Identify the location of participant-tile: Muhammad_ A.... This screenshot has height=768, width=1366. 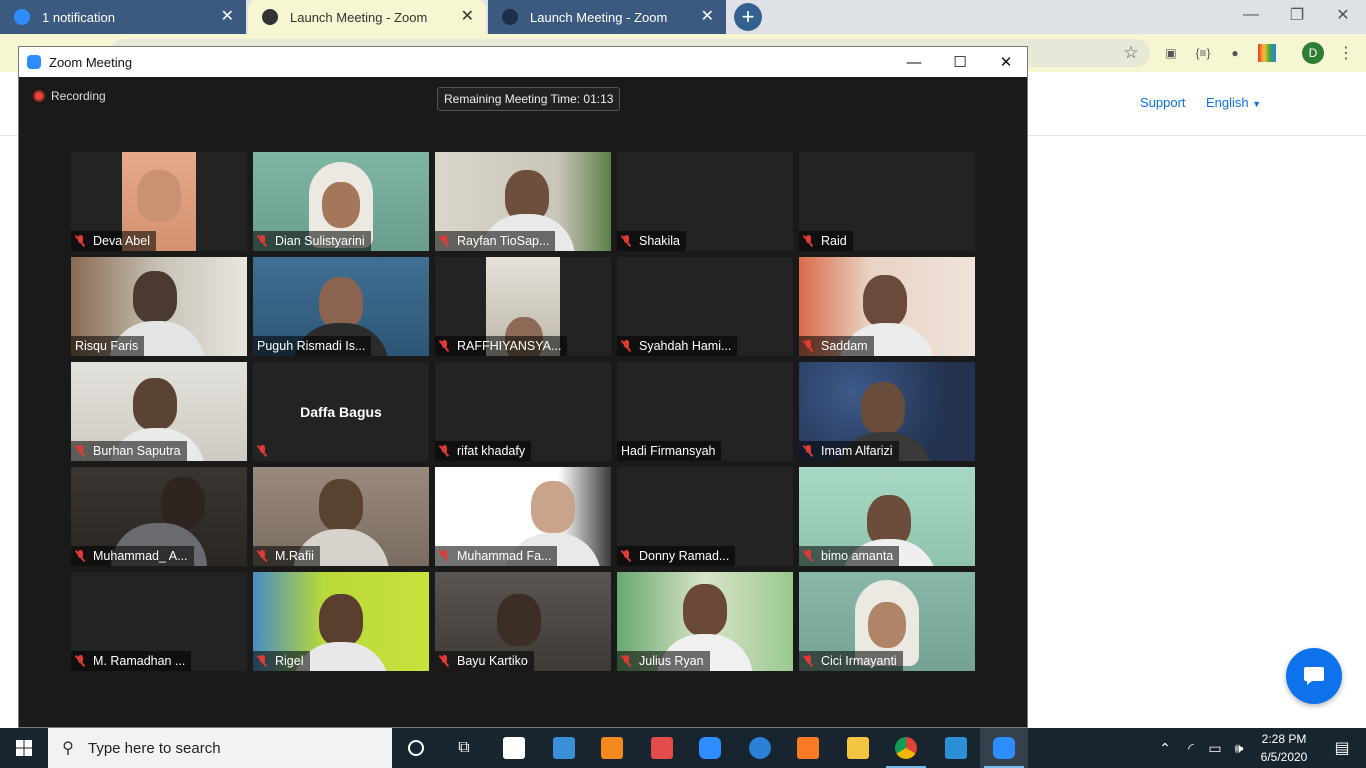
(159, 516).